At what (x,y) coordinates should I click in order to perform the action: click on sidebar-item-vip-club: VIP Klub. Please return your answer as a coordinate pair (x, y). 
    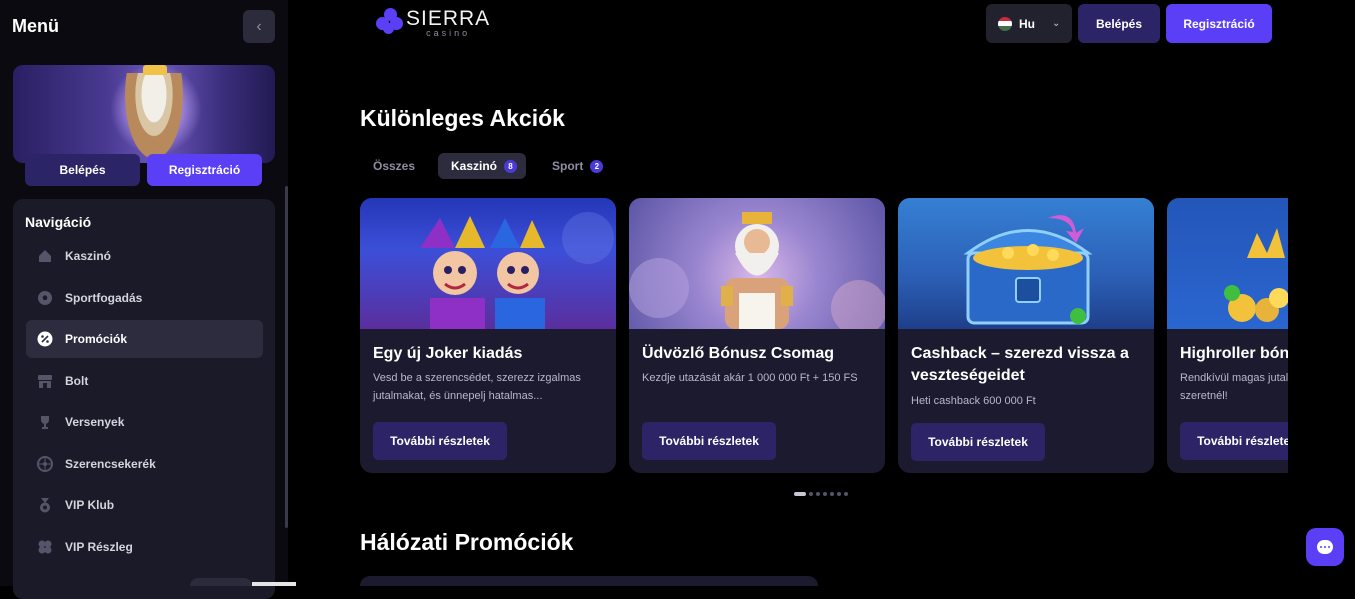
    Looking at the image, I should click on (144, 505).